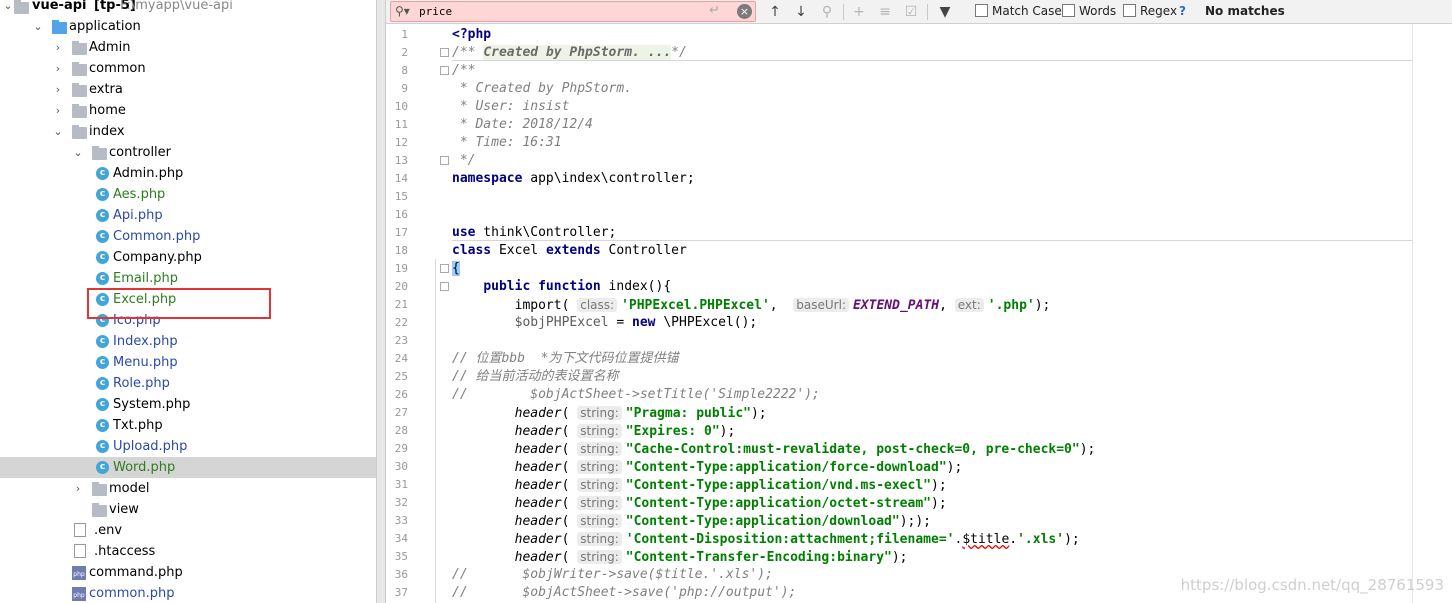  I want to click on search-box: ⚲▾ ↵ ×, so click(573, 11).